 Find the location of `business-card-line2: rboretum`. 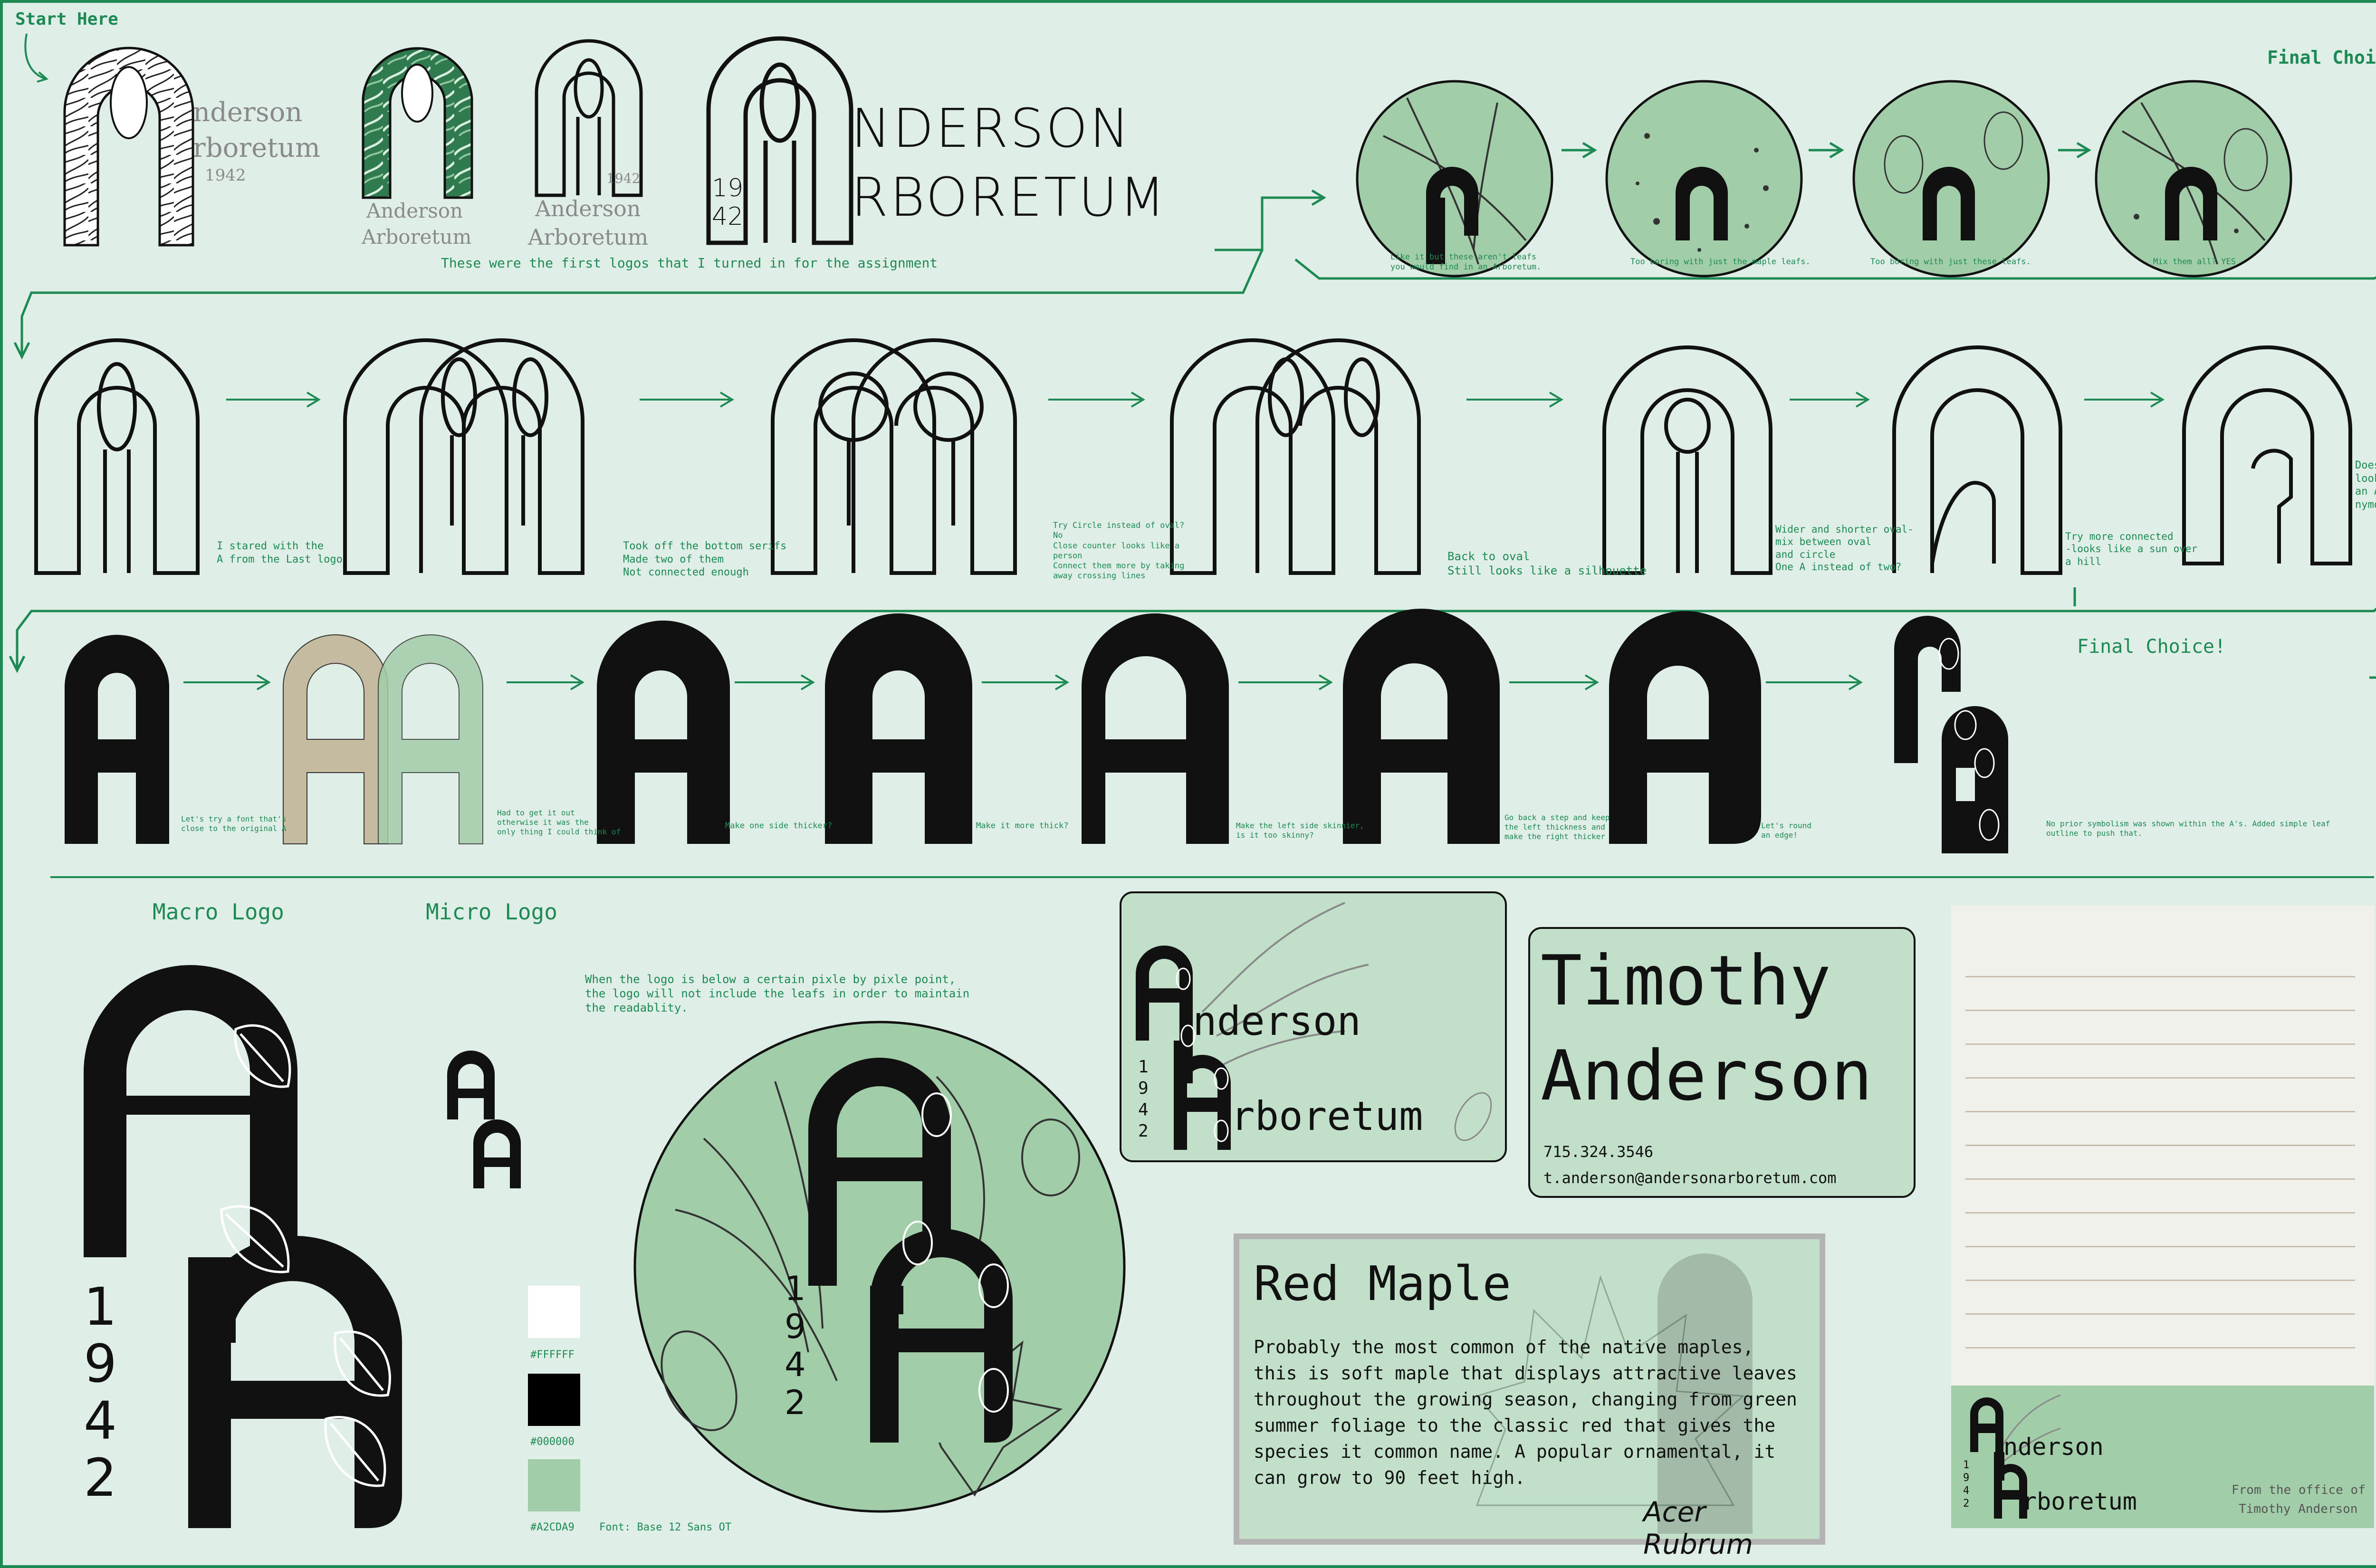

business-card-line2: rboretum is located at coordinates (1327, 1116).